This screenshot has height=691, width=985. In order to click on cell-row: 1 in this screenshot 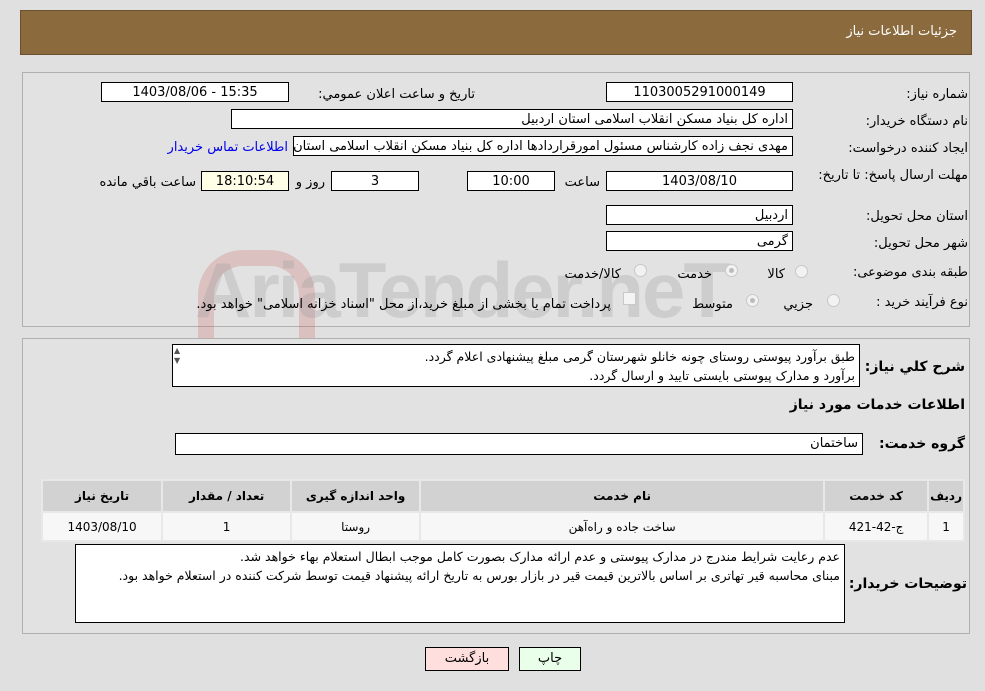, I will do `click(946, 526)`.